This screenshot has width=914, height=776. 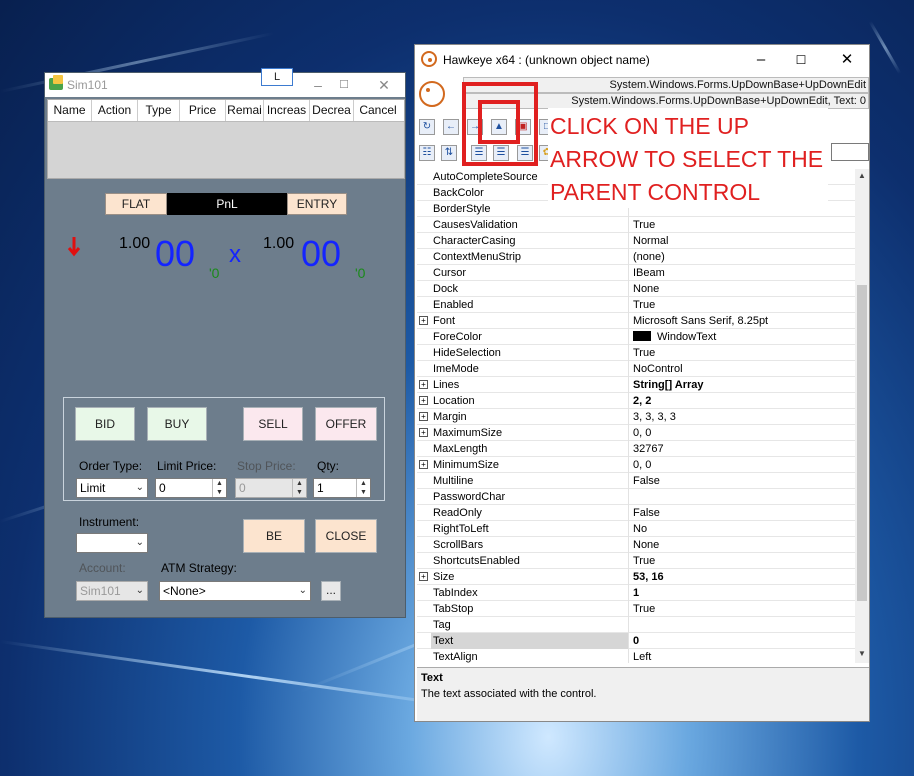 What do you see at coordinates (742, 593) in the screenshot?
I see `property-value: 1` at bounding box center [742, 593].